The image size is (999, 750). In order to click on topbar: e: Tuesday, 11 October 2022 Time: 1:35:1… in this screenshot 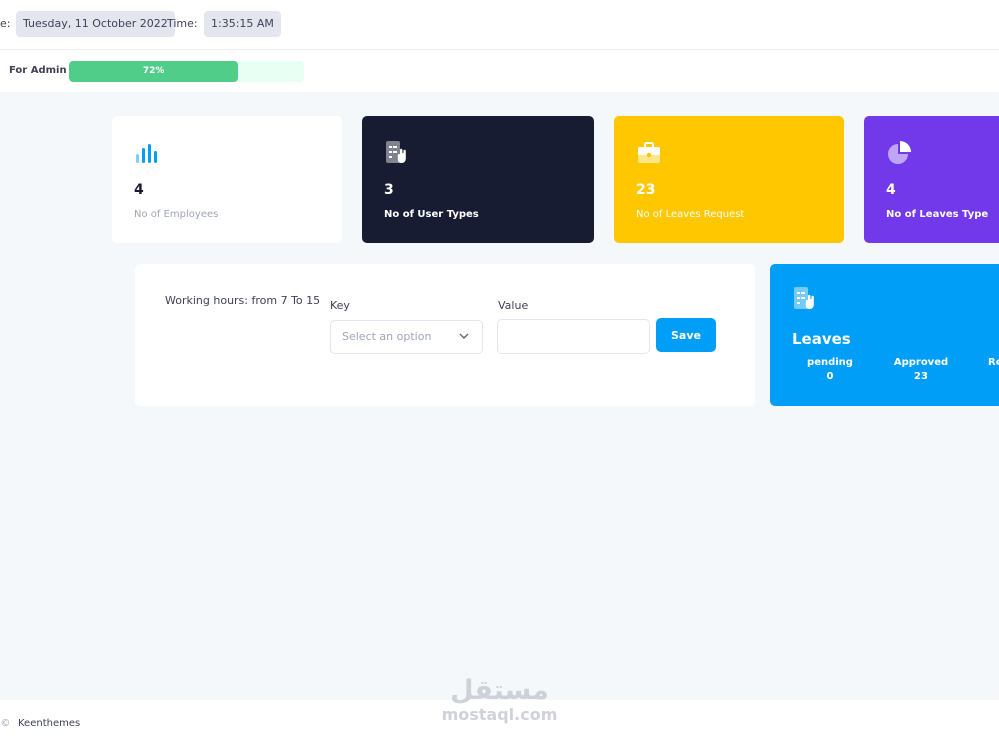, I will do `click(499, 25)`.